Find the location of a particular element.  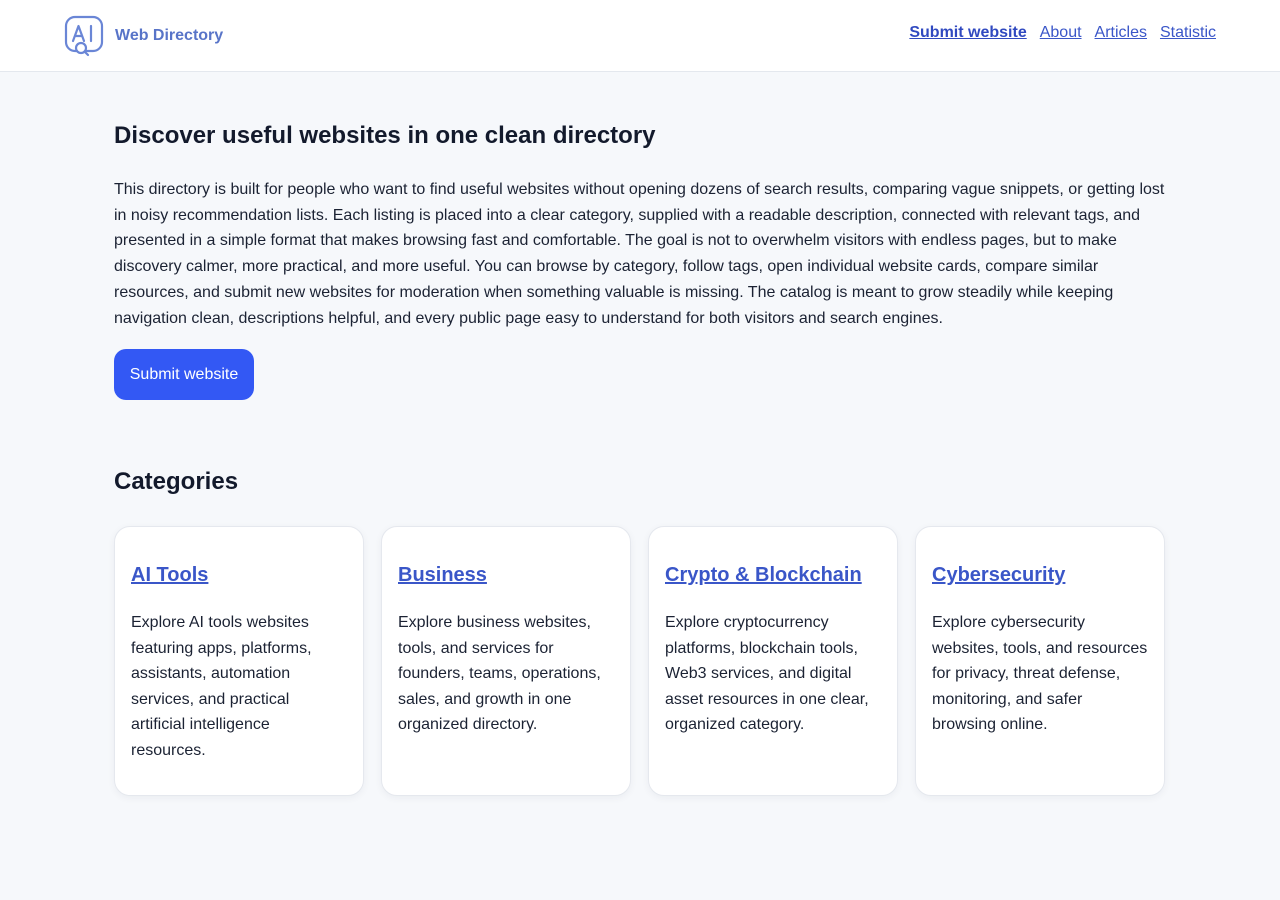

main-nav: Submit website About Articles Statistic is located at coordinates (1056, 33).